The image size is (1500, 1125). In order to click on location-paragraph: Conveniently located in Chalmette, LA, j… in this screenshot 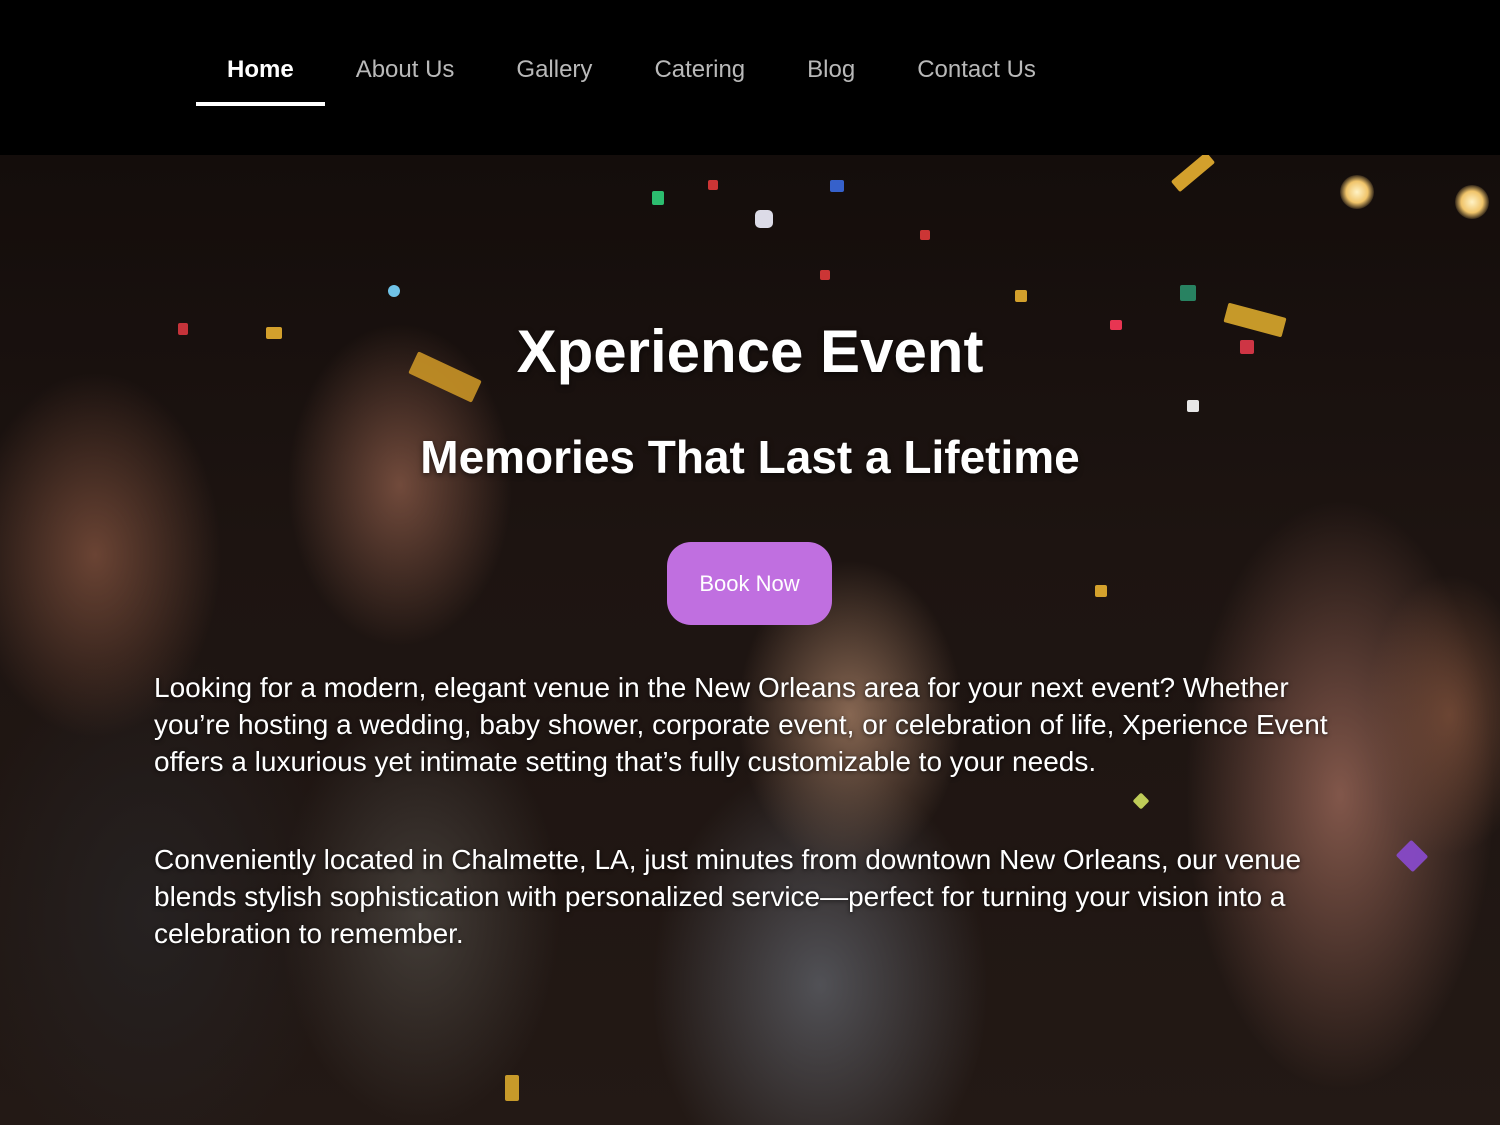, I will do `click(728, 896)`.